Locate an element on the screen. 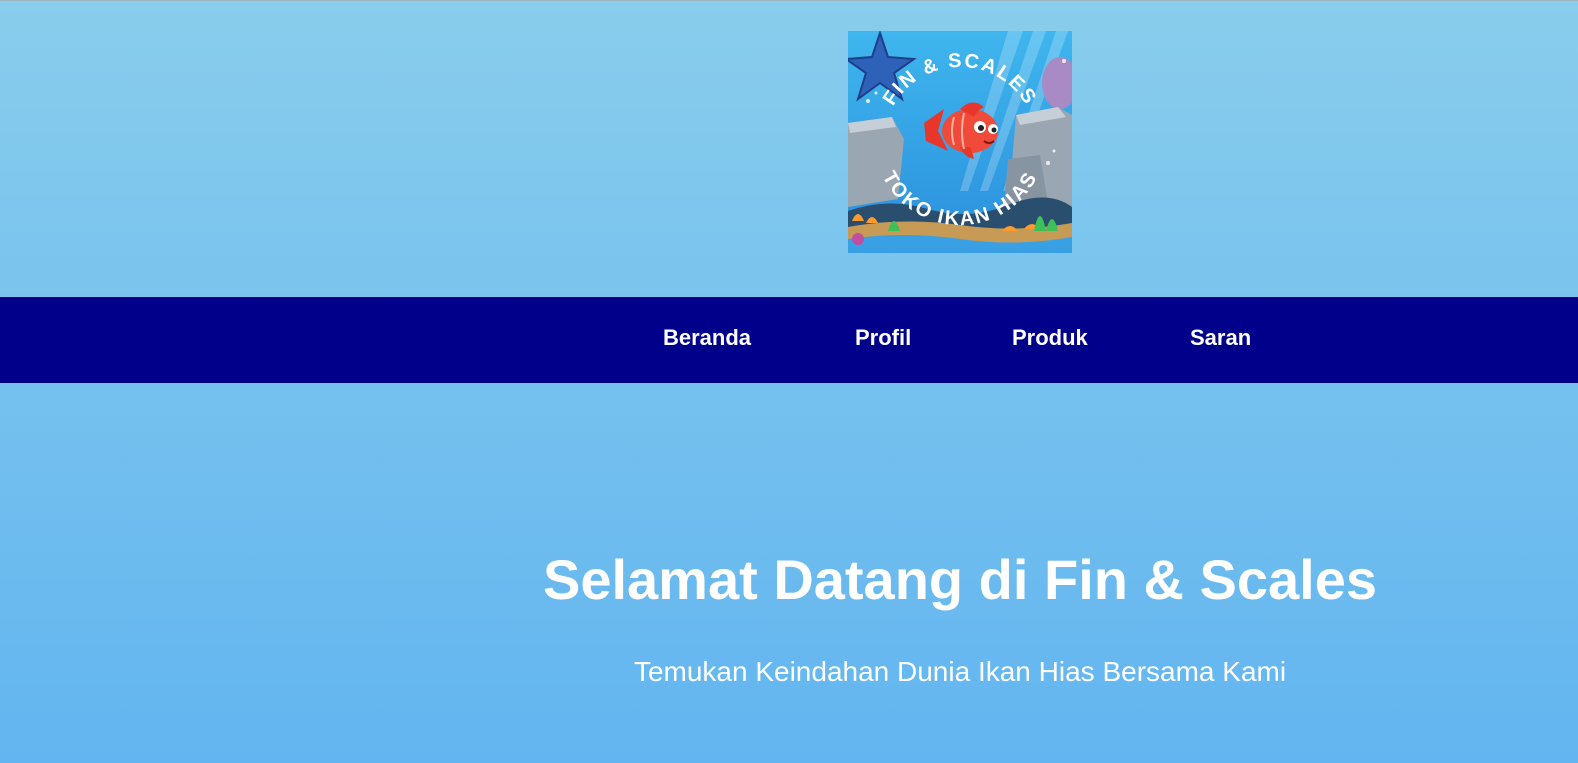  nav-link-beranda: Beranda is located at coordinates (707, 338).